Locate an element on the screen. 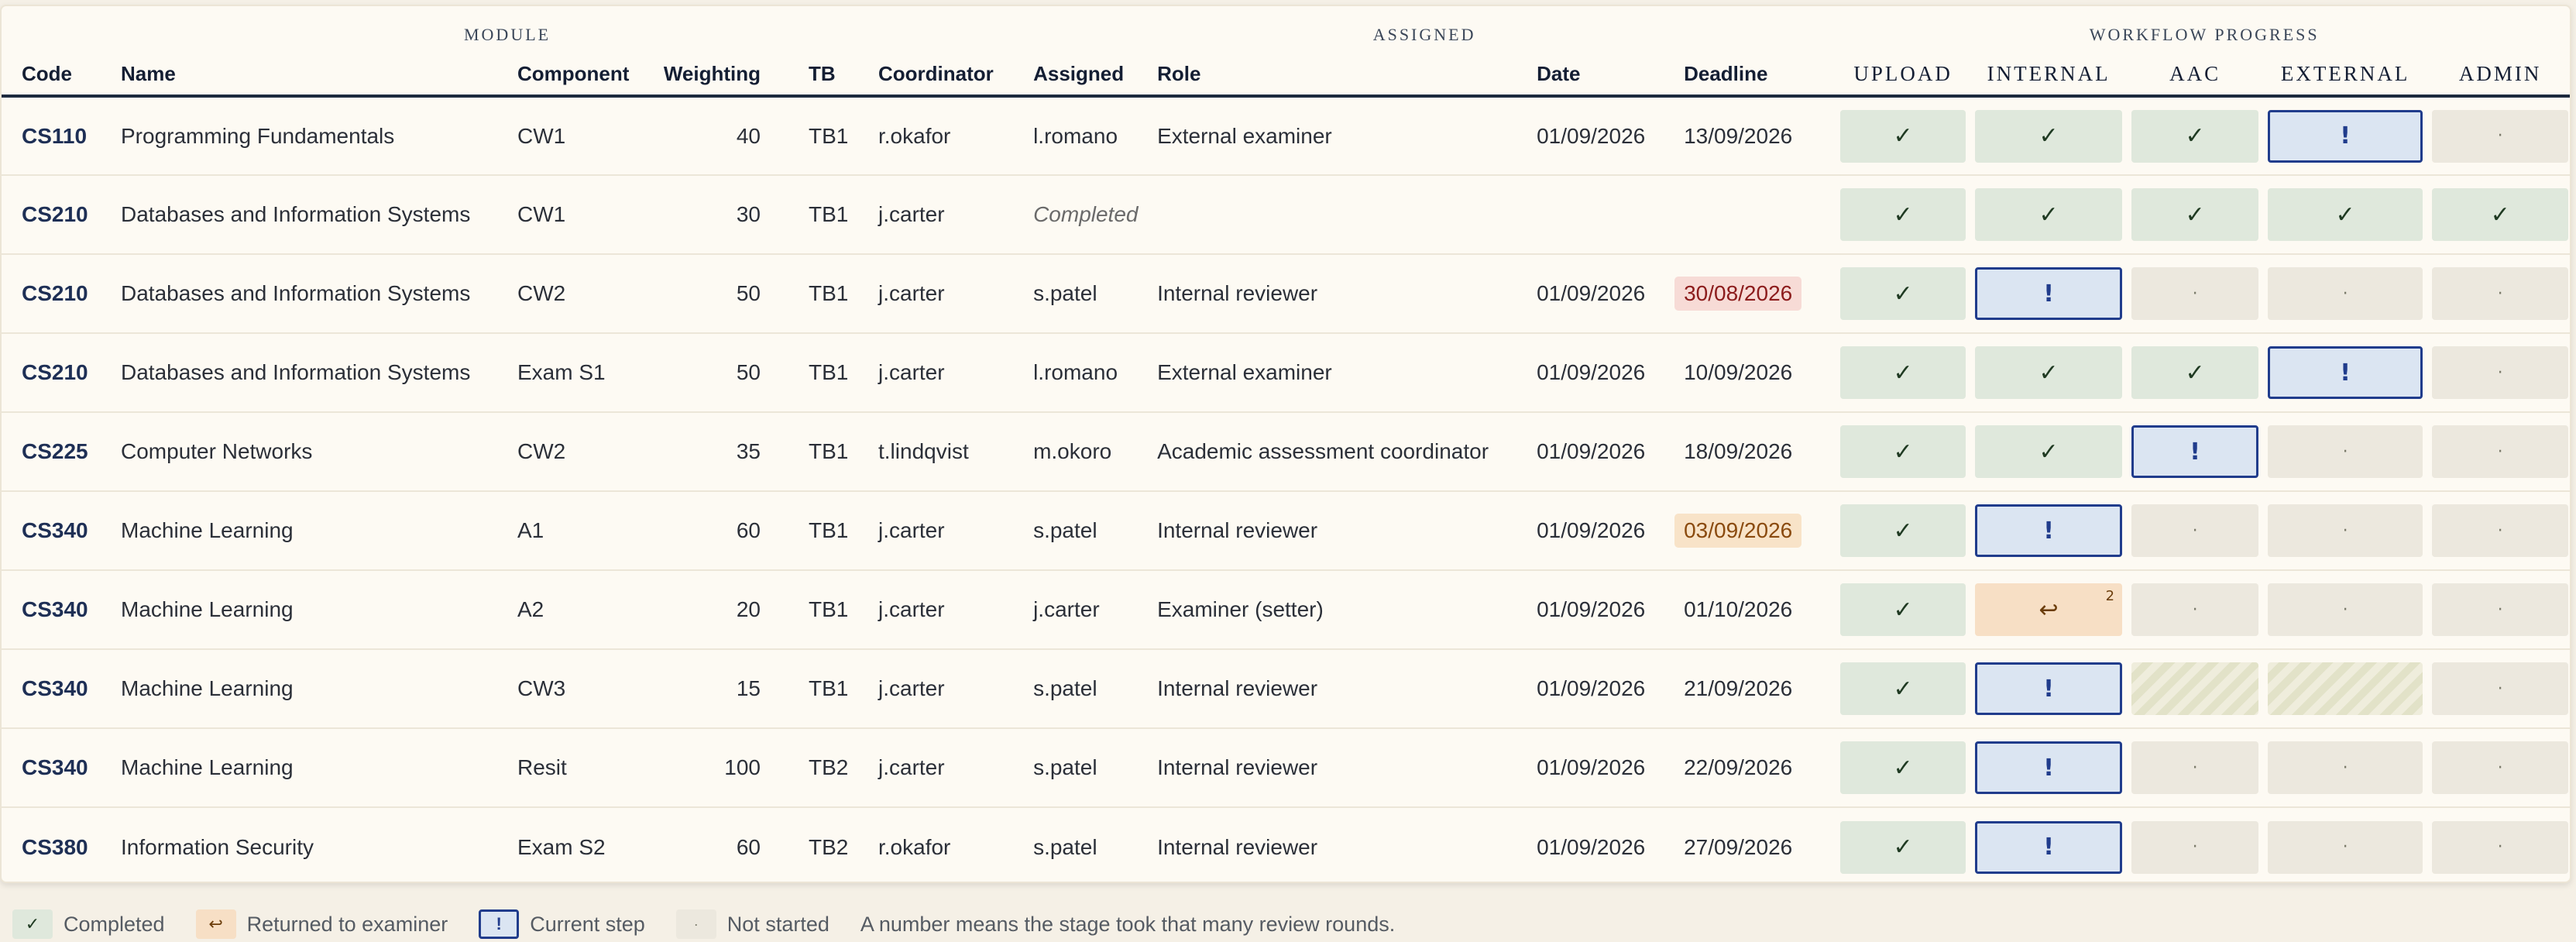  module-code: CS210 is located at coordinates (55, 214).